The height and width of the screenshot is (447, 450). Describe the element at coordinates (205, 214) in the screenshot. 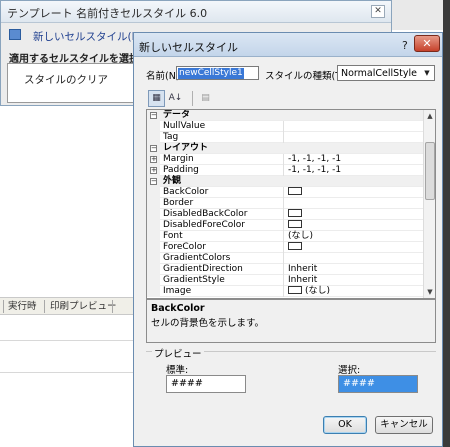

I see `property-name: DisabledBackColor` at that location.